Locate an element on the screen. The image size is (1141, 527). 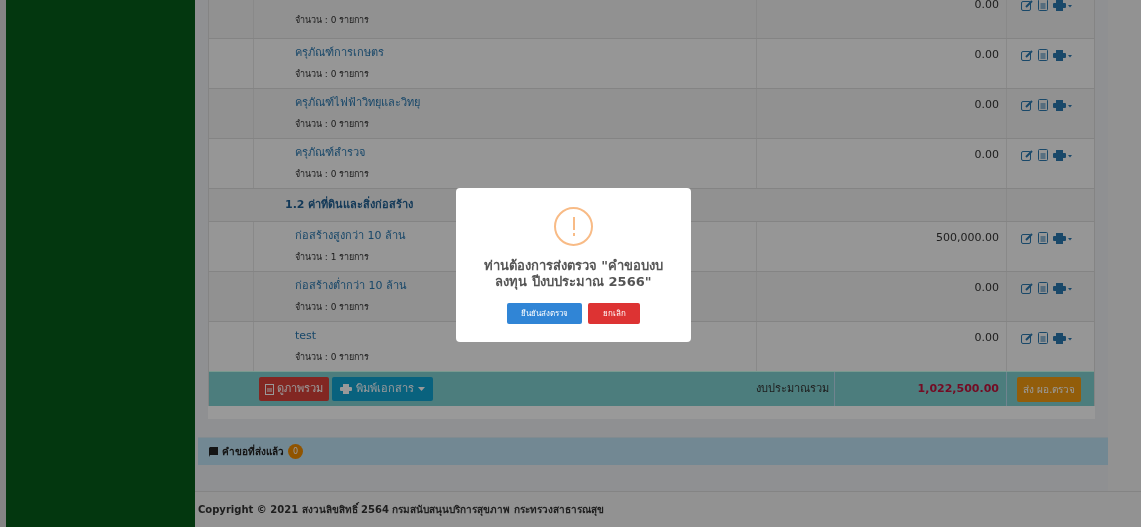
print-button: พิมพ์เอกสาร is located at coordinates (382, 389).